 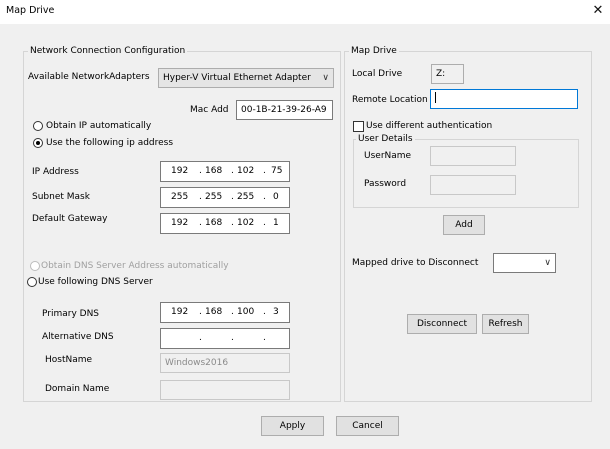 I want to click on password-label: Password, so click(x=385, y=184).